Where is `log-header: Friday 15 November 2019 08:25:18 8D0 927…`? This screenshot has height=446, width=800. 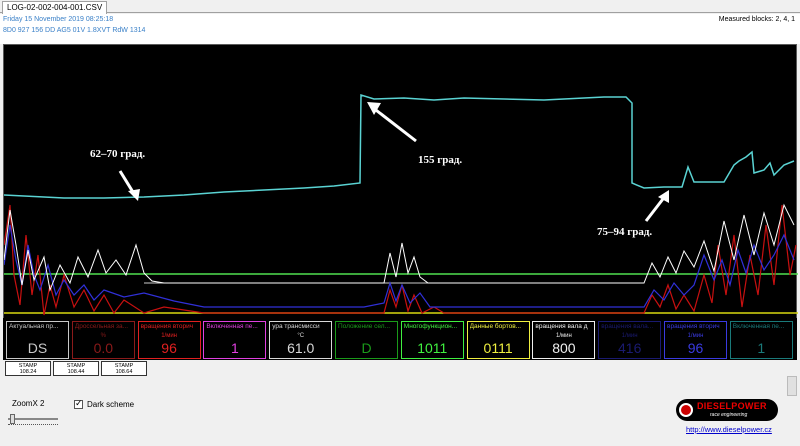 log-header: Friday 15 November 2019 08:25:18 8D0 927… is located at coordinates (400, 29).